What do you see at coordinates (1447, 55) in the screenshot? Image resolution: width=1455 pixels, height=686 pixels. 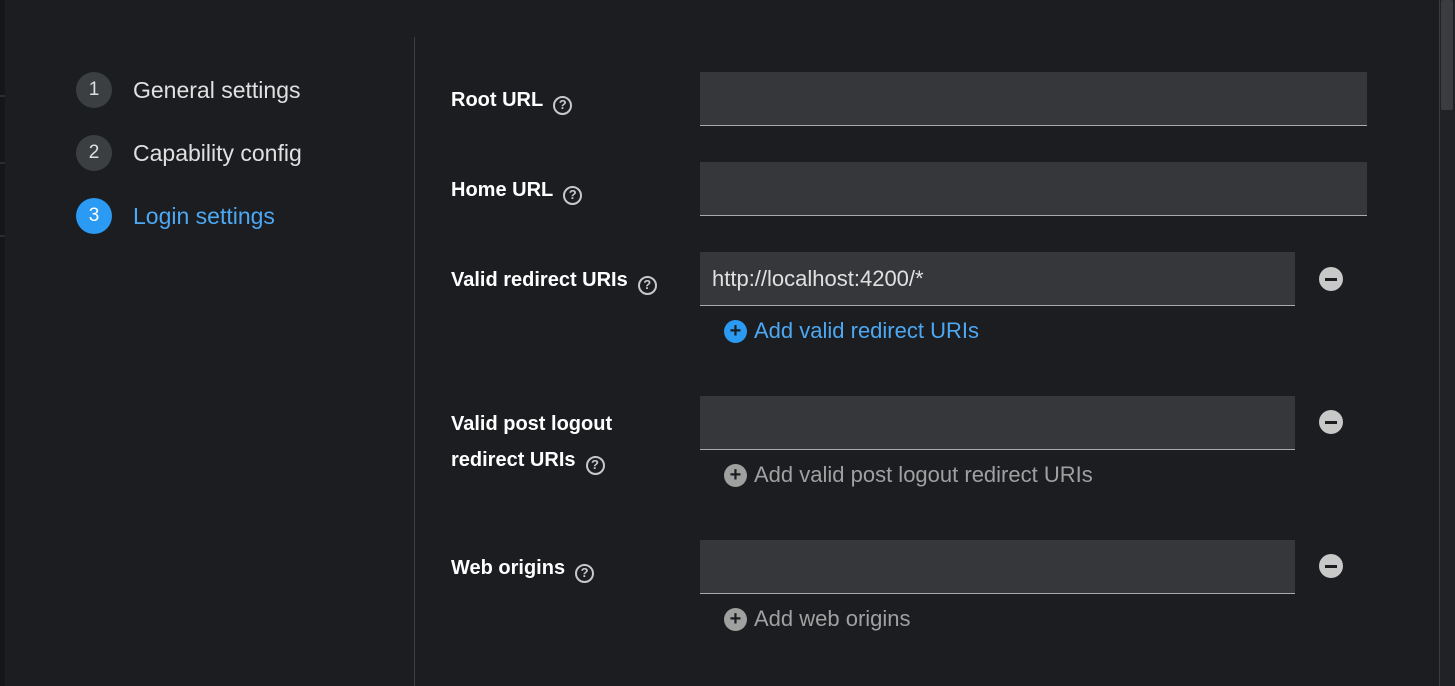 I see `scrollbar-thumb` at bounding box center [1447, 55].